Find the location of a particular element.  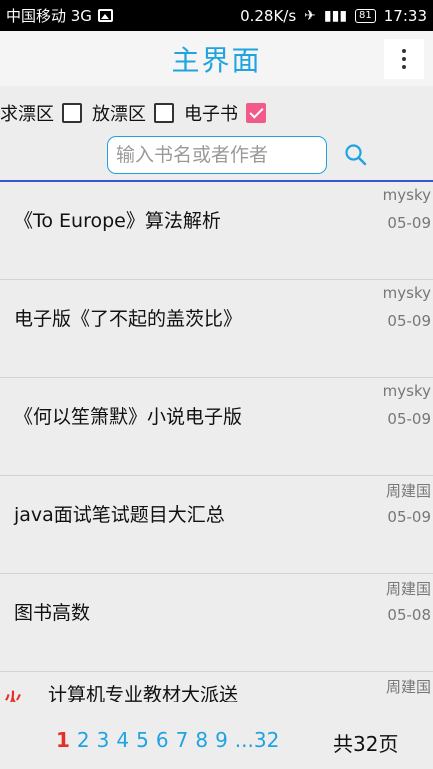

page-title: 主界面 is located at coordinates (216, 60).